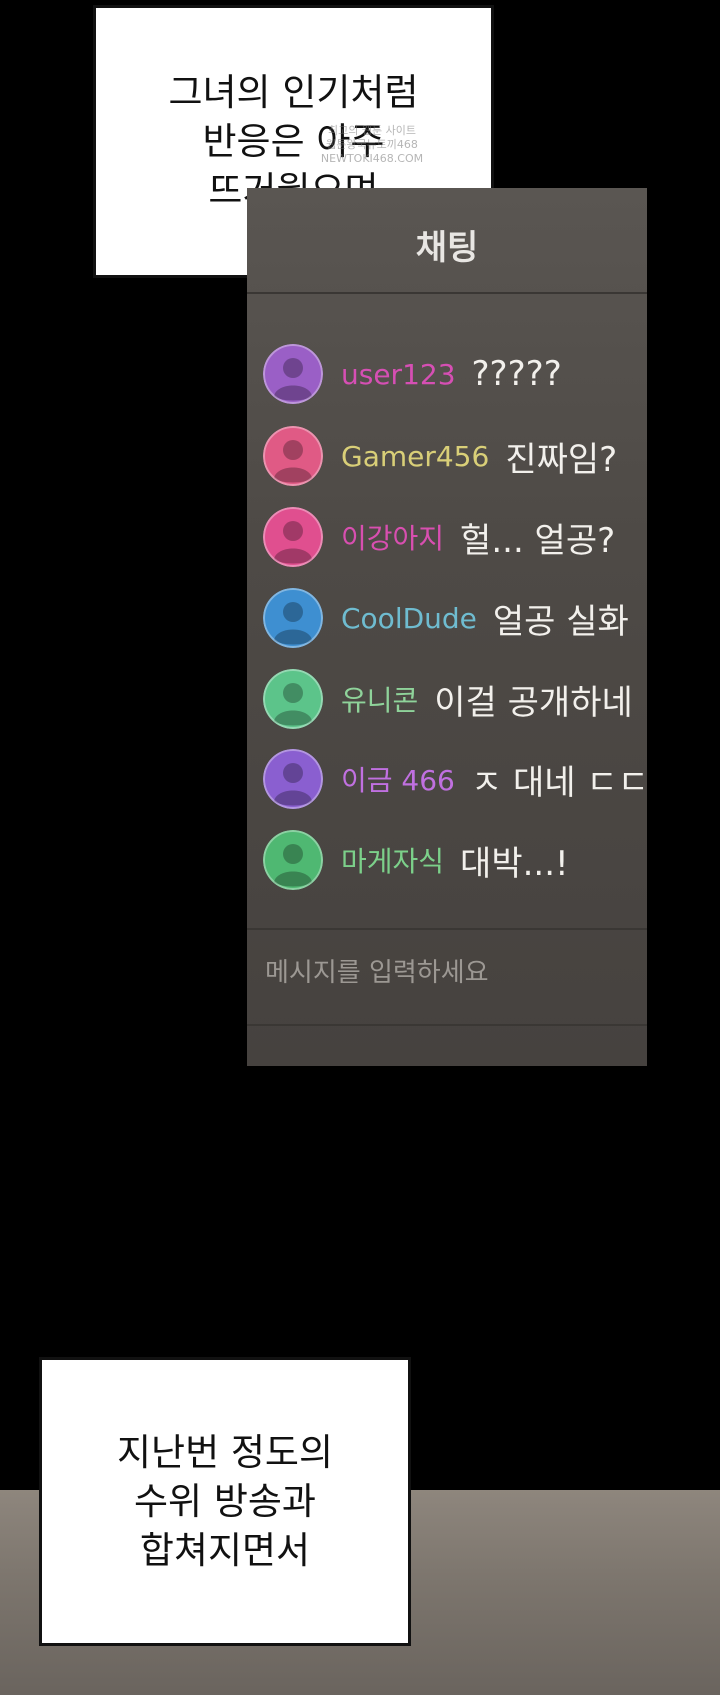 This screenshot has height=1695, width=720. Describe the element at coordinates (561, 459) in the screenshot. I see `chat-message-text: 진짜임?` at that location.